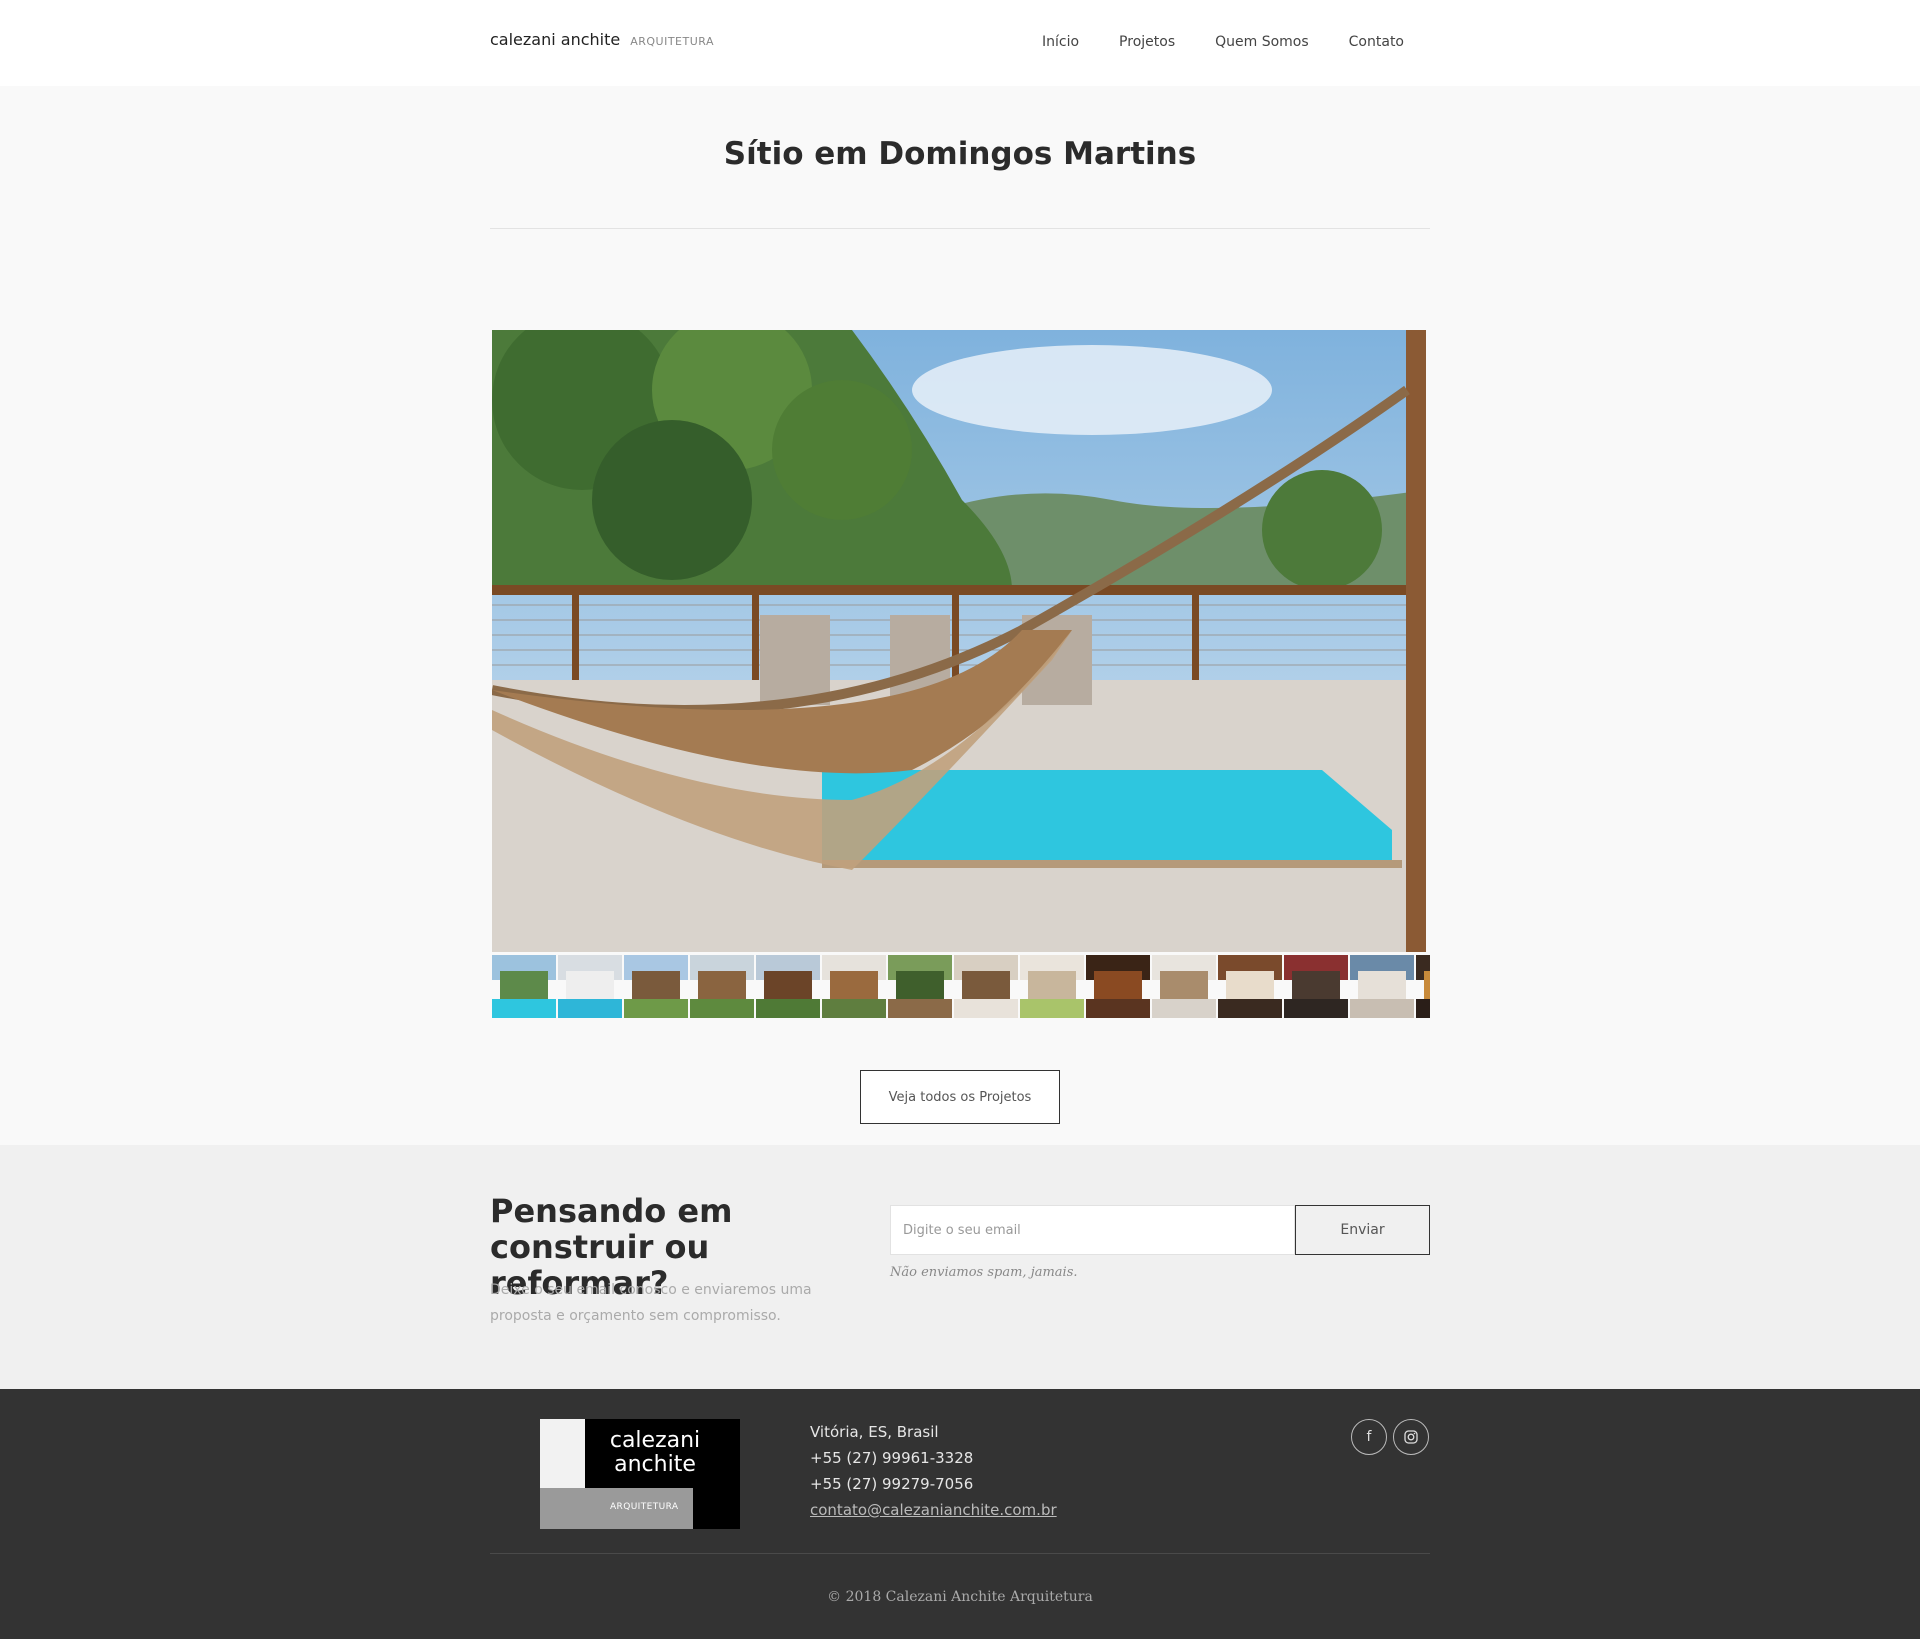 This screenshot has height=1639, width=1920. I want to click on footer-logo-name: calezani anchite, so click(655, 1452).